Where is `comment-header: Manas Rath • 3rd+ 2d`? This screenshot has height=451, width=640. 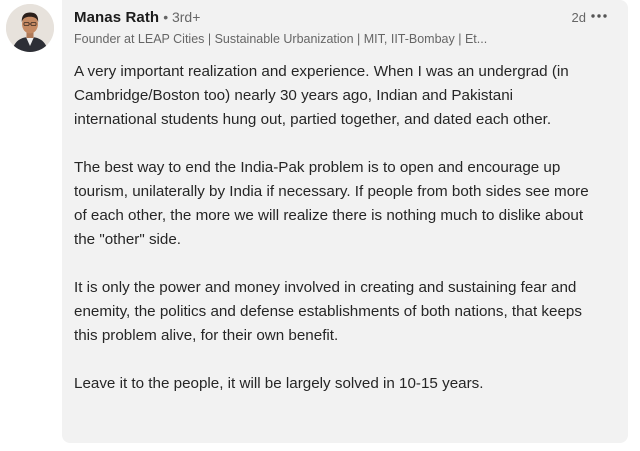 comment-header: Manas Rath • 3rd+ 2d is located at coordinates (345, 20).